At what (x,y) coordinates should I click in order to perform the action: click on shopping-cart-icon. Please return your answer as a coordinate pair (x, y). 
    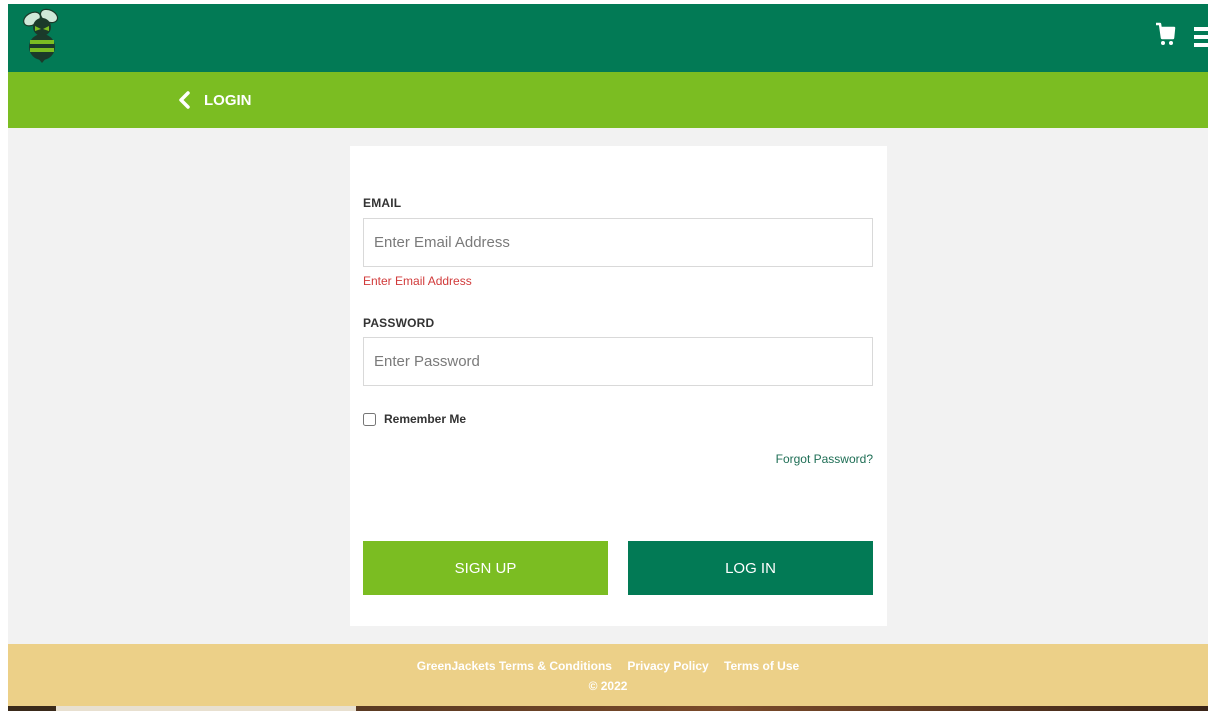
    Looking at the image, I should click on (1165, 35).